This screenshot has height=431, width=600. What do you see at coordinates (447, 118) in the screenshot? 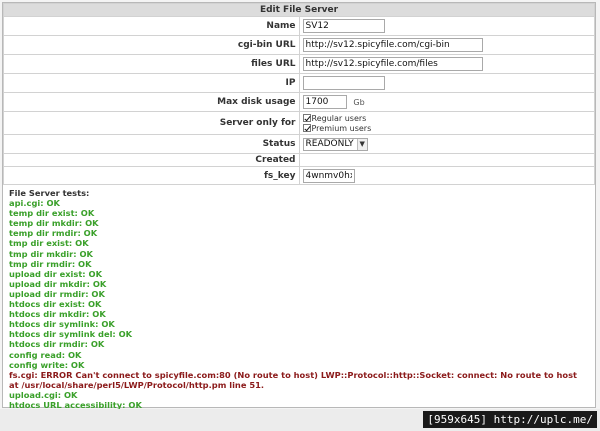
I see `regular-users-option: Regular users` at bounding box center [447, 118].